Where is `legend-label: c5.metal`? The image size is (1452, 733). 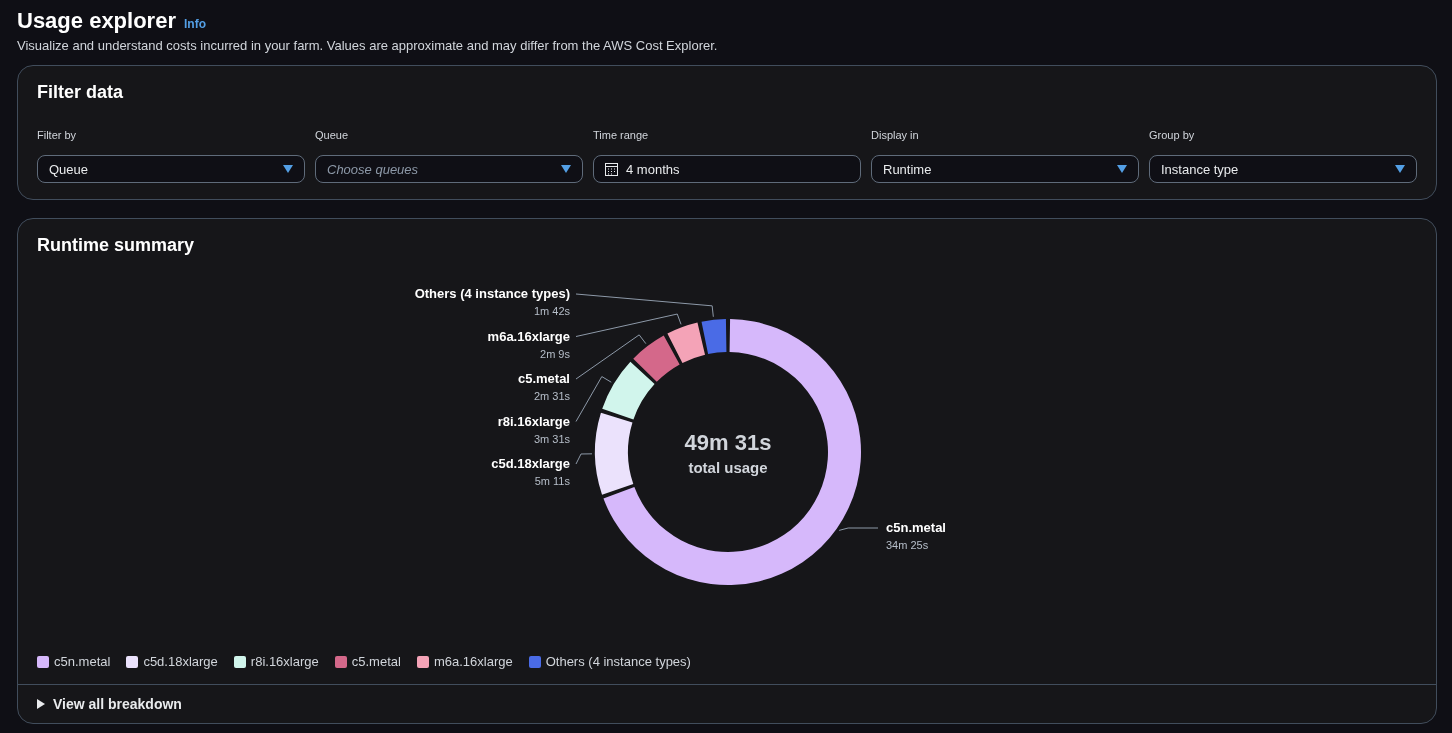
legend-label: c5.metal is located at coordinates (376, 661).